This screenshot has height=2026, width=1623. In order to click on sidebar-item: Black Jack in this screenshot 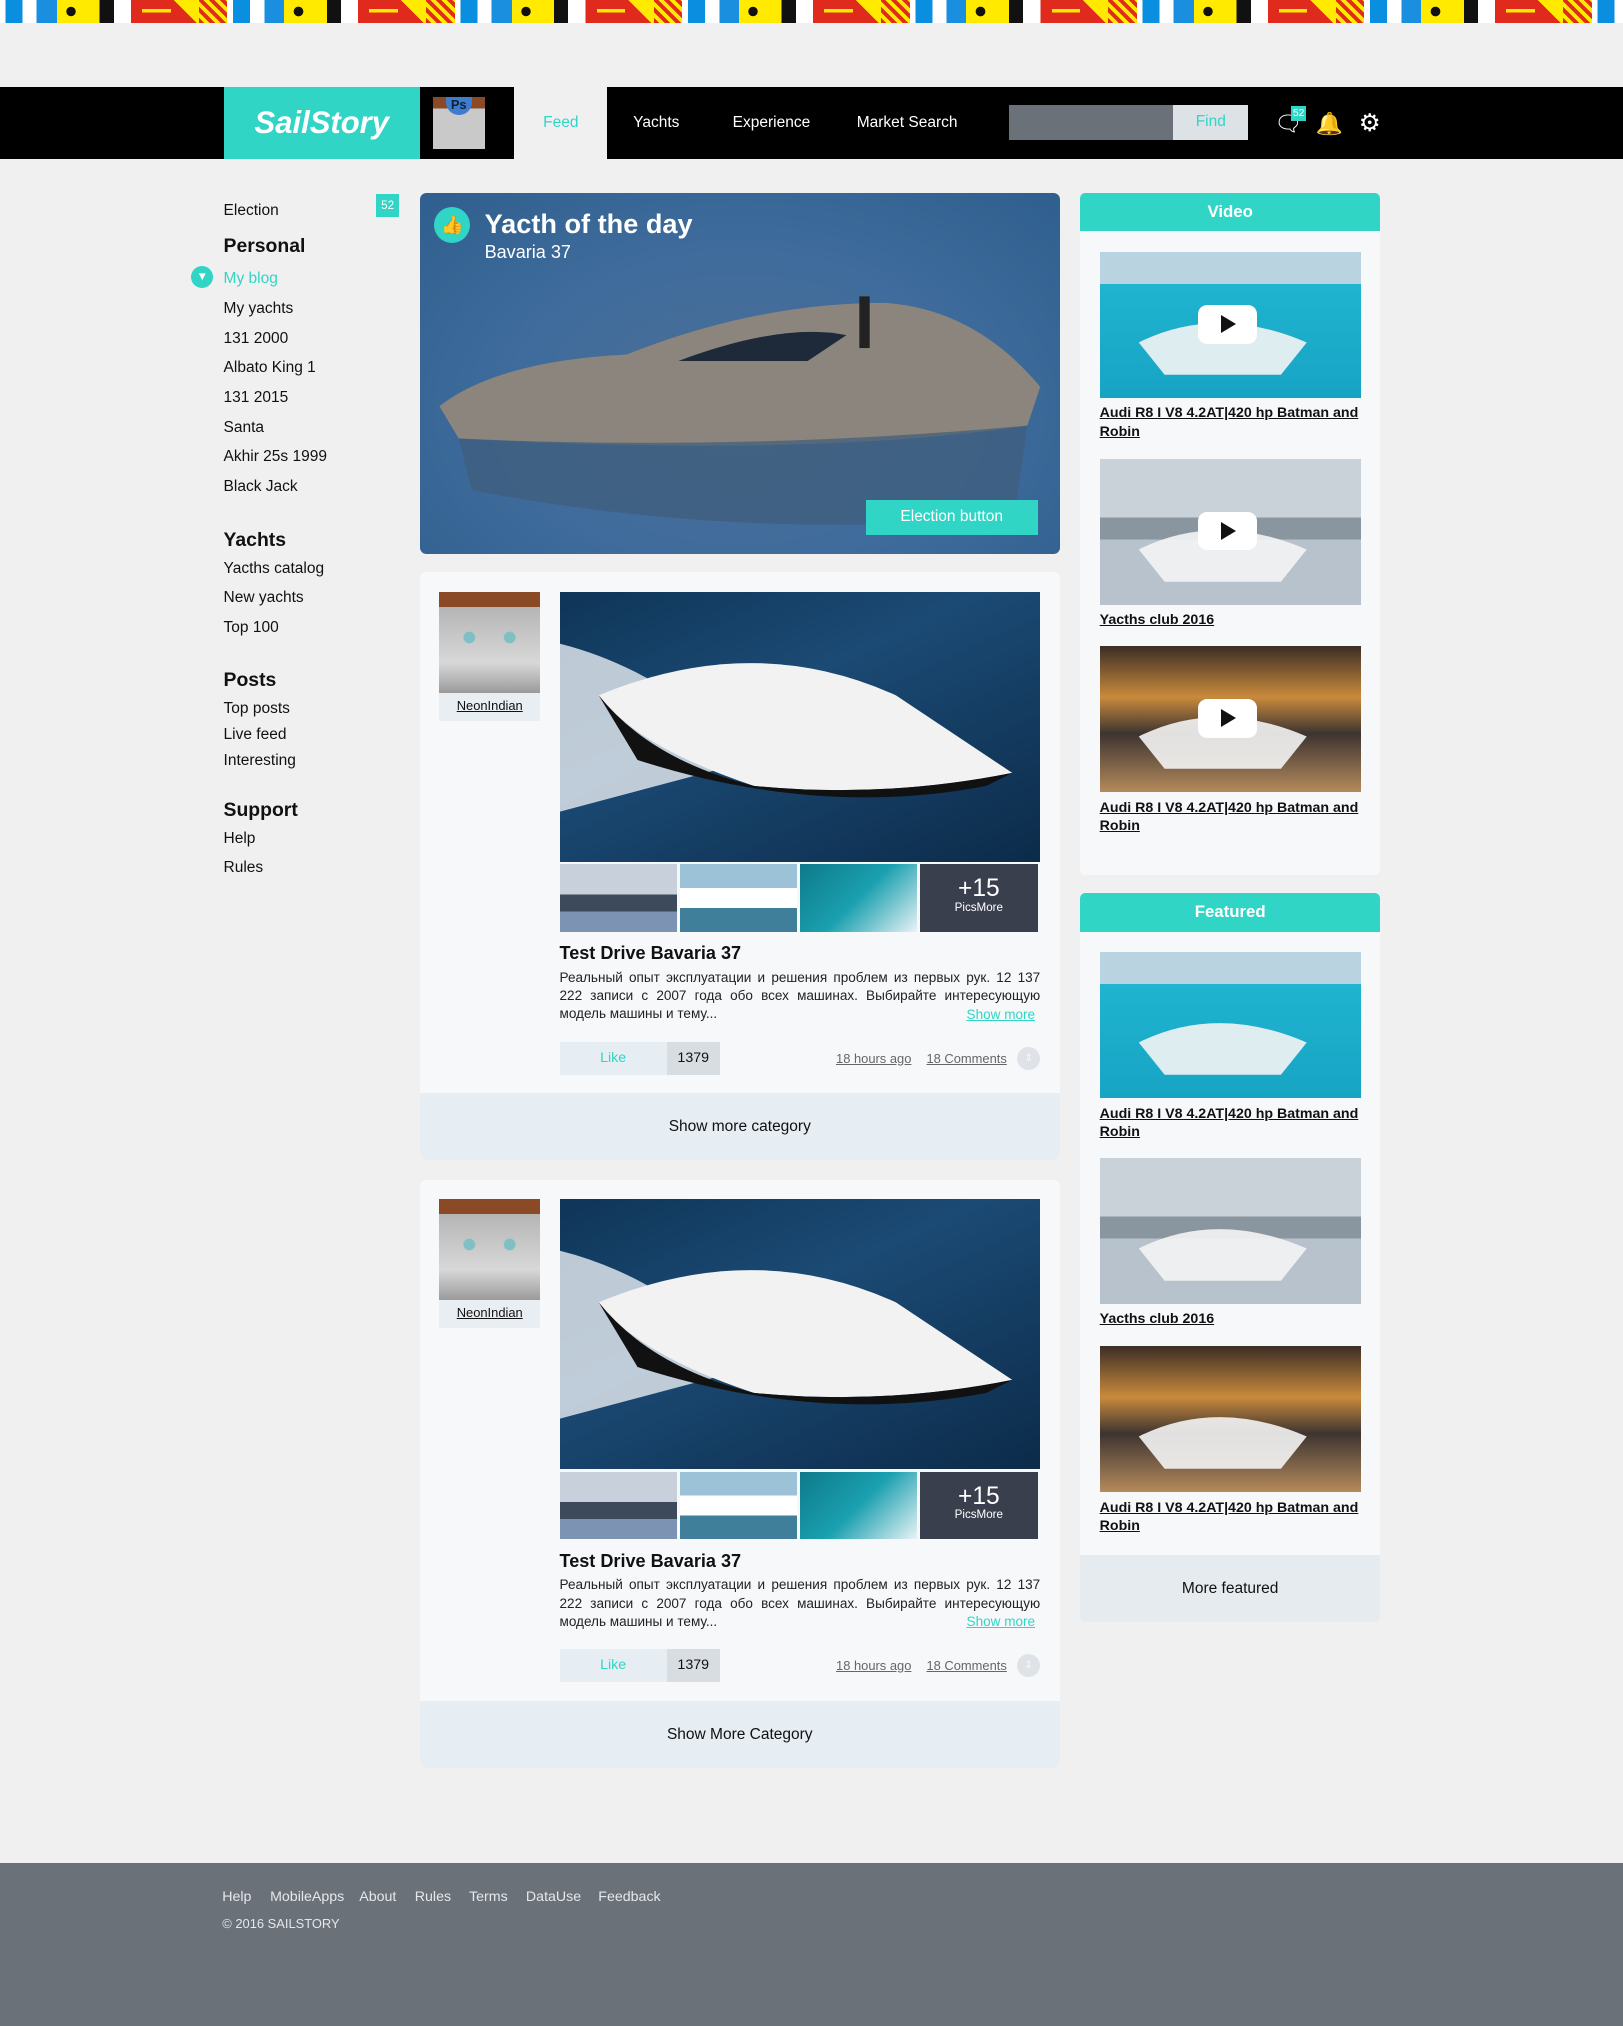, I will do `click(261, 487)`.